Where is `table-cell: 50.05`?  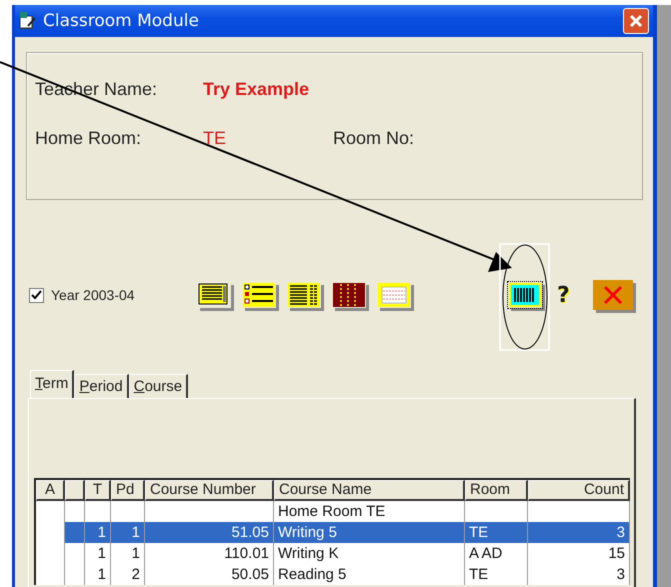 table-cell: 50.05 is located at coordinates (209, 574).